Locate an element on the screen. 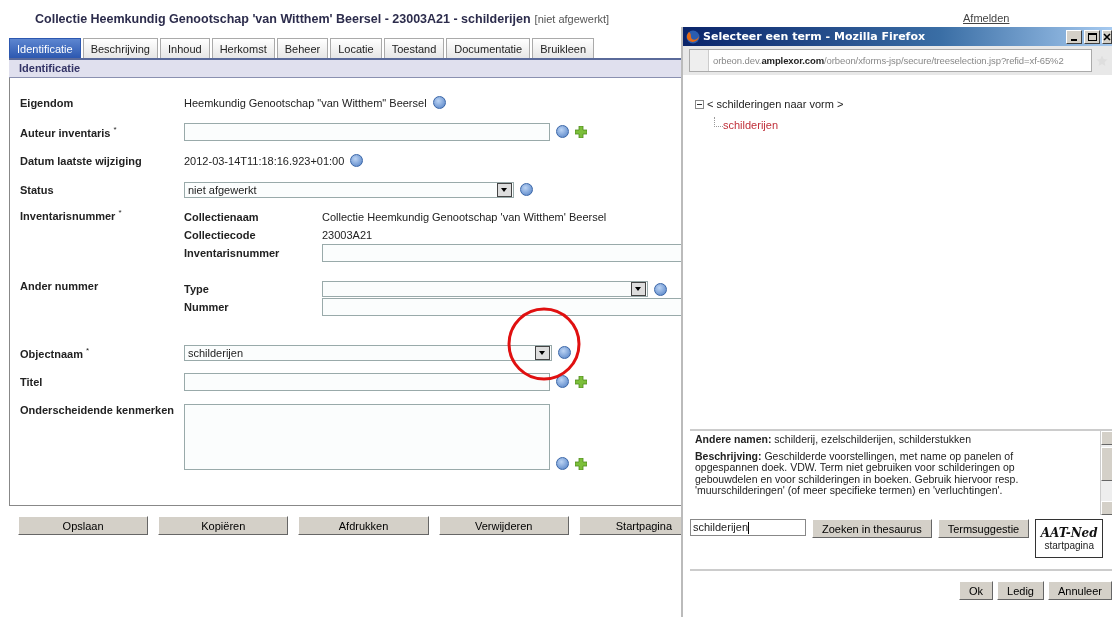 This screenshot has width=1112, height=617. window-title: Selecteer een term - Mozilla Firefox is located at coordinates (814, 36).